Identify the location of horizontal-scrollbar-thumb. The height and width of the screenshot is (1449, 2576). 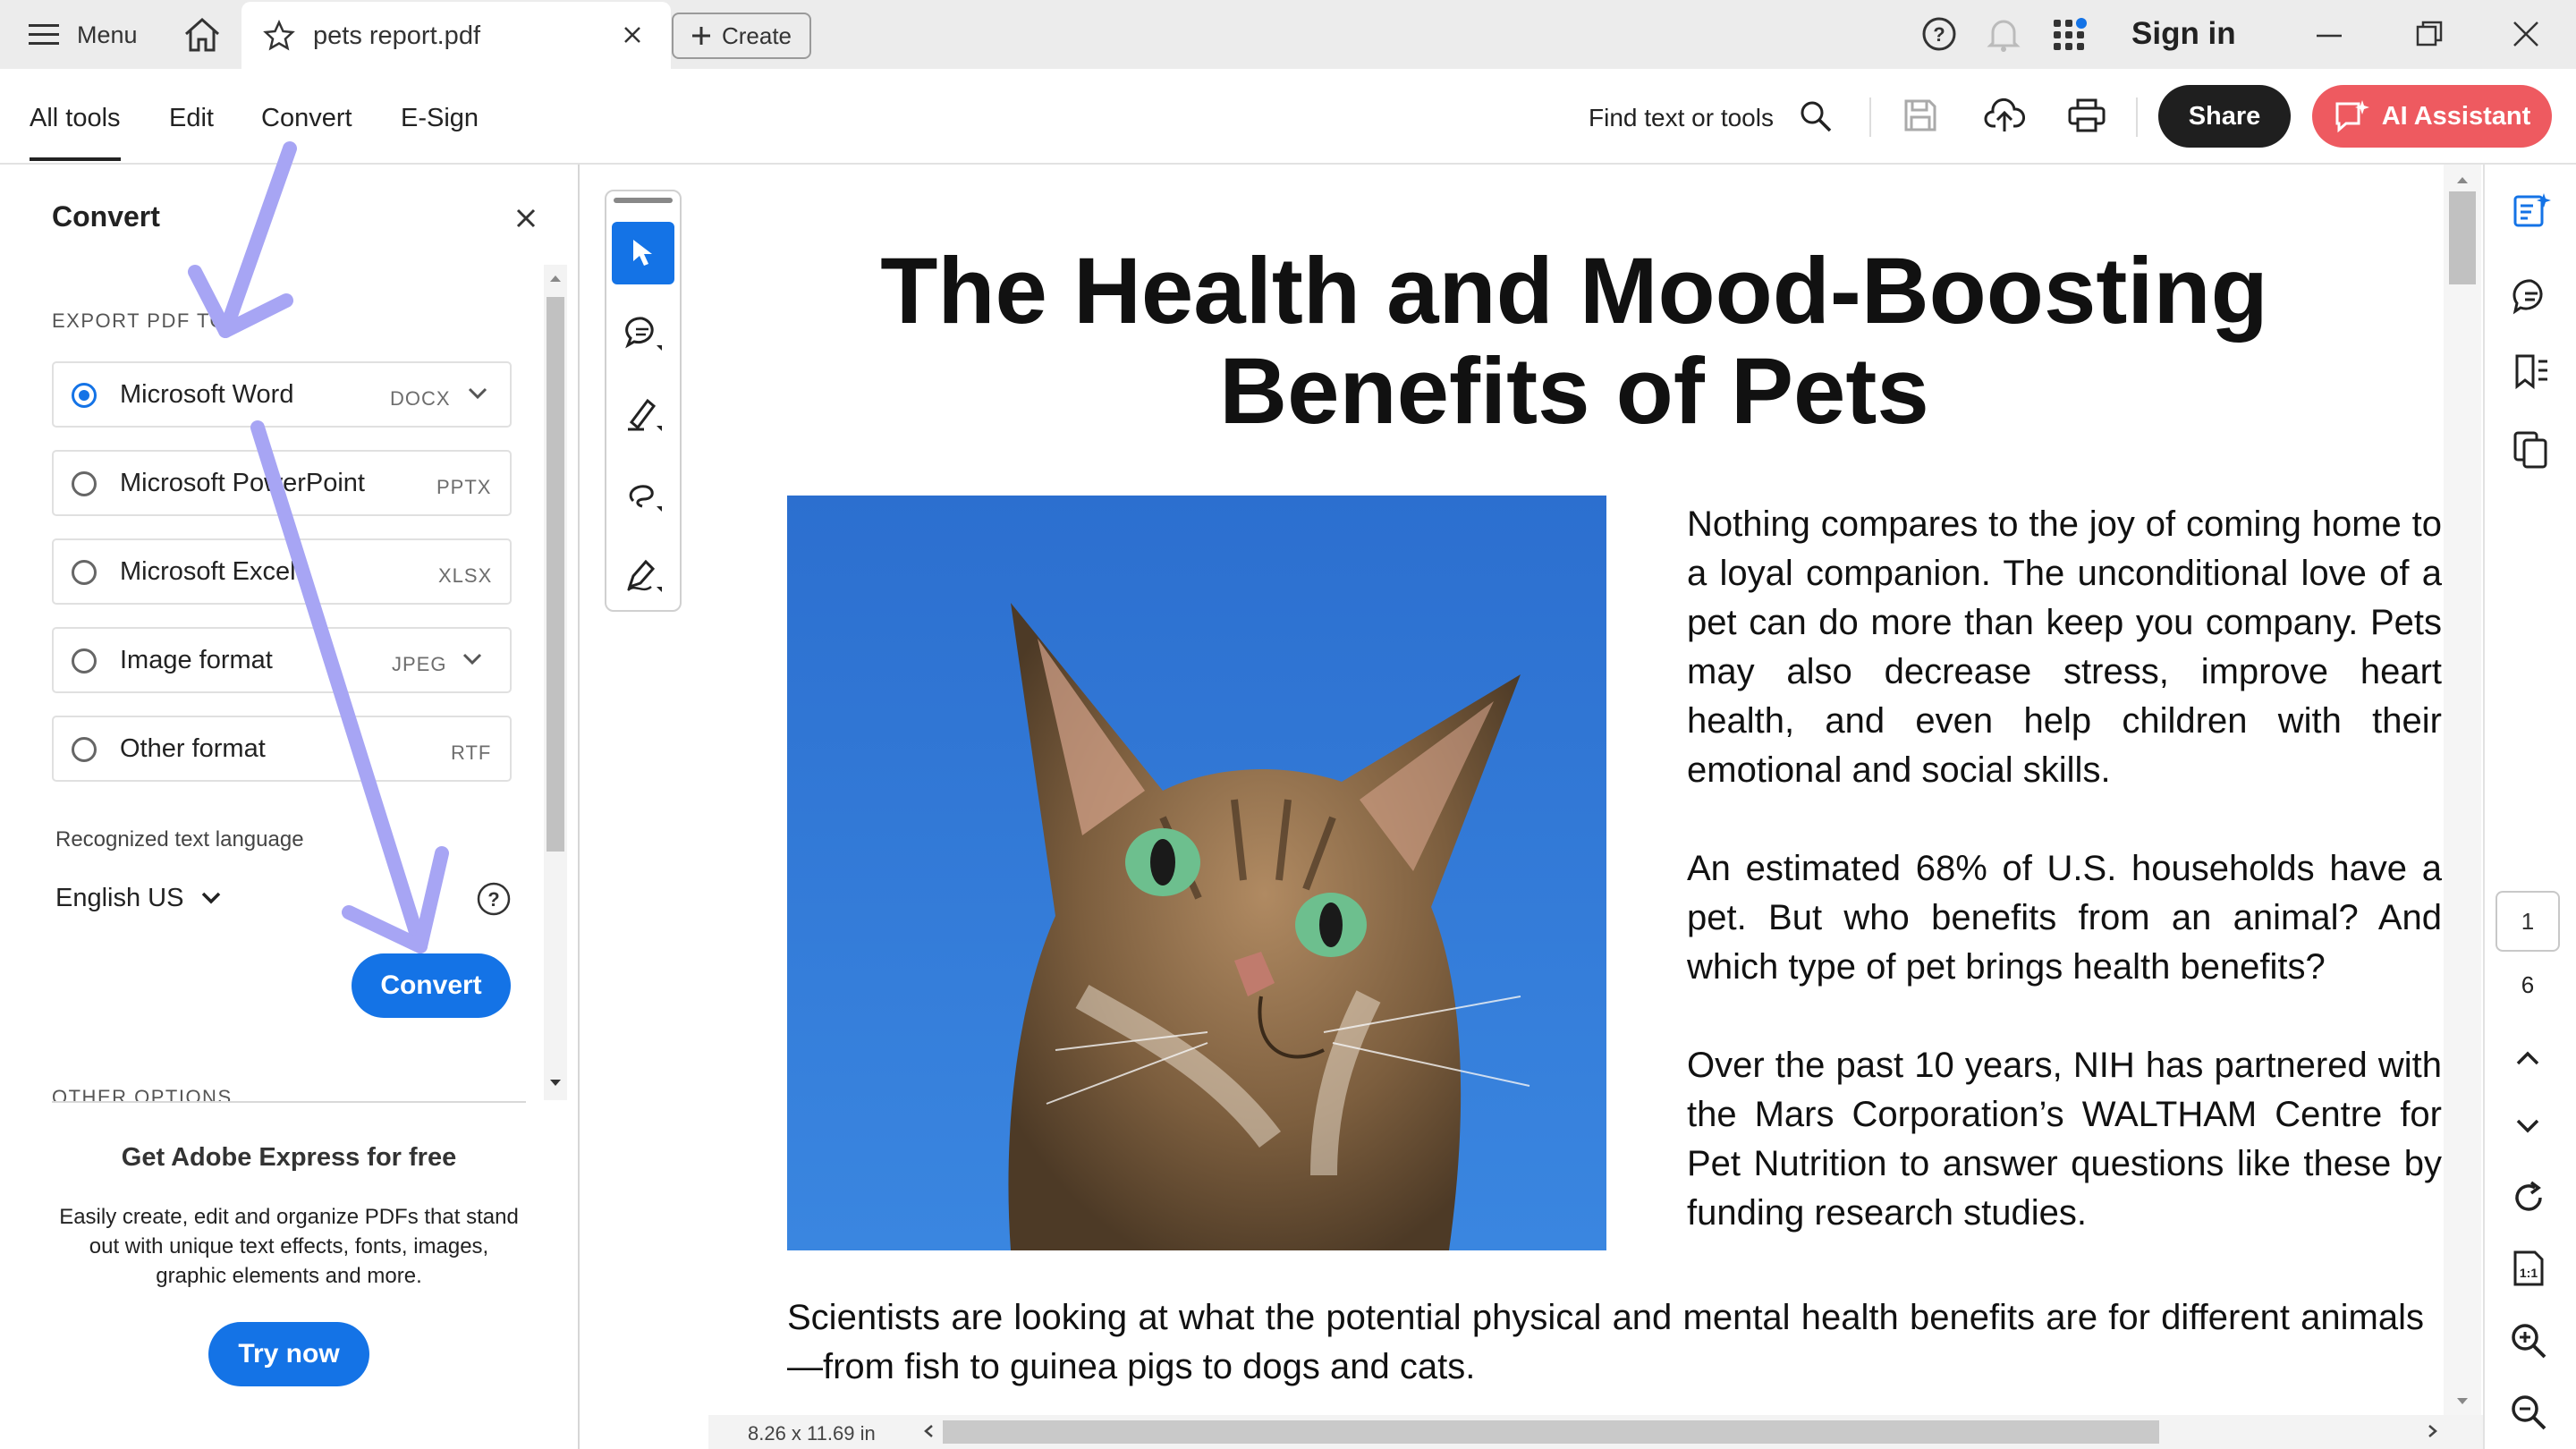
(1551, 1432).